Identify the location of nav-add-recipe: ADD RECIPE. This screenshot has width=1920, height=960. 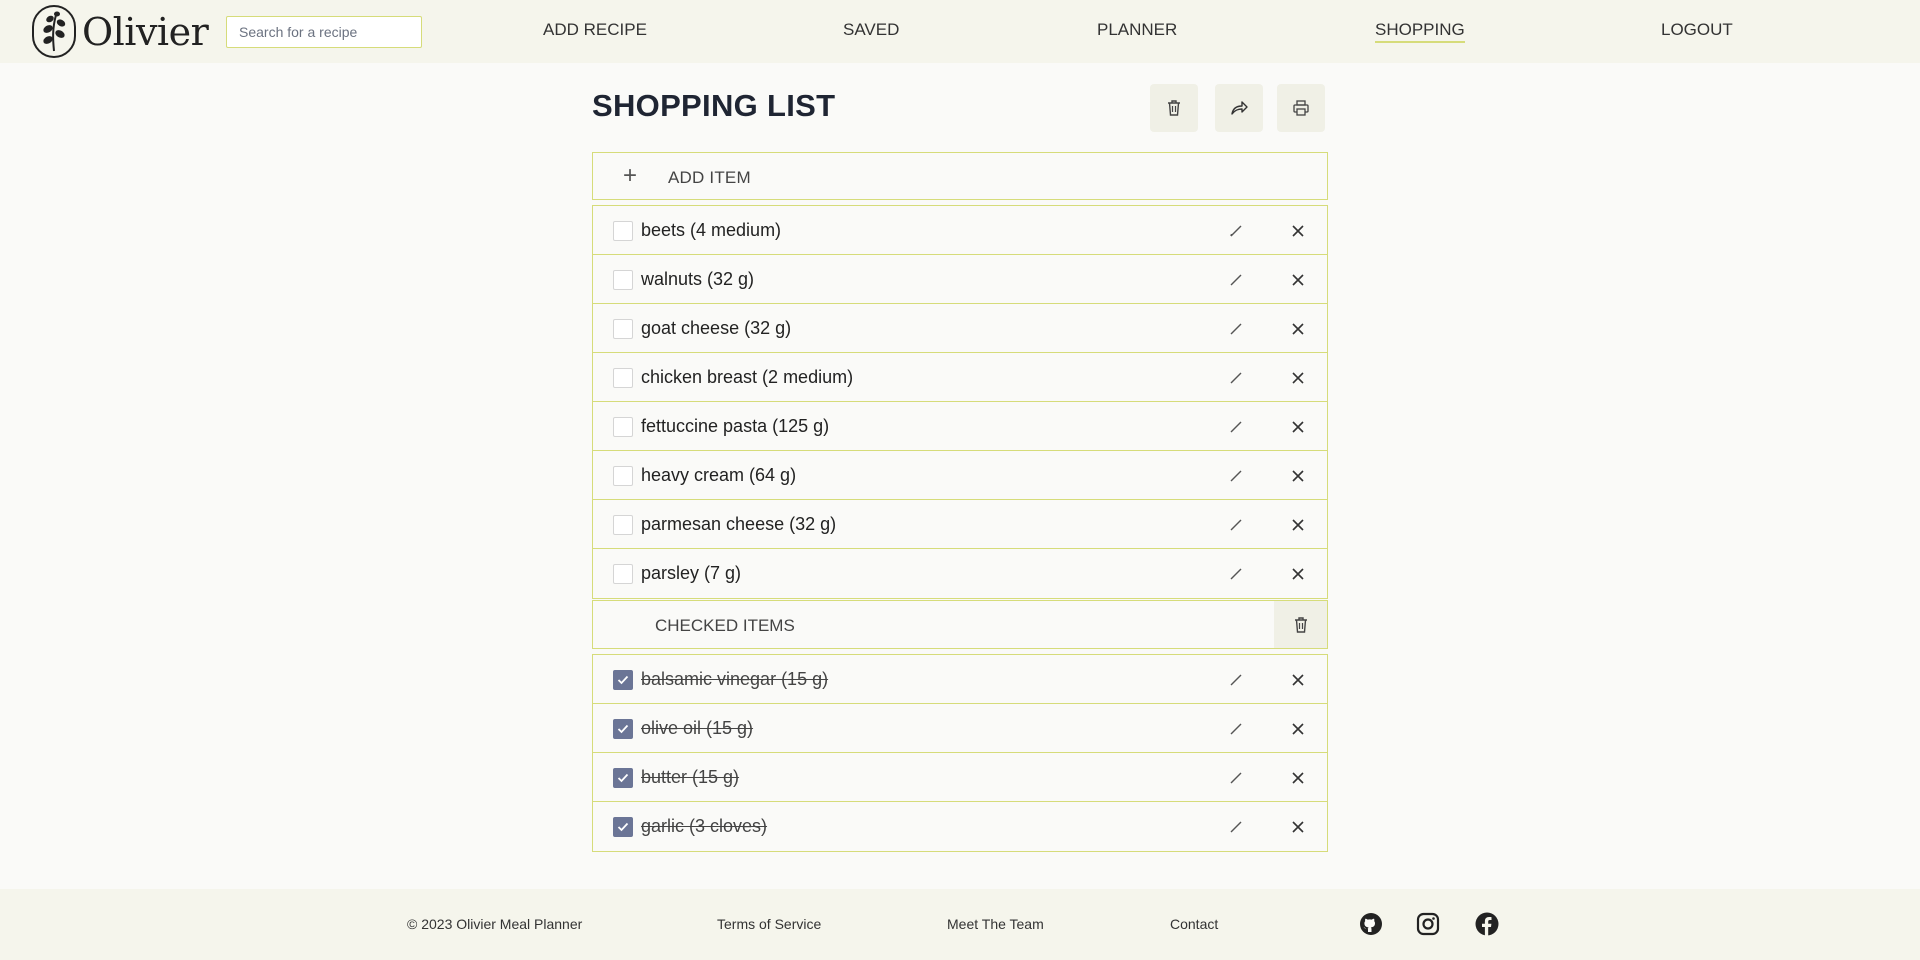
(595, 30).